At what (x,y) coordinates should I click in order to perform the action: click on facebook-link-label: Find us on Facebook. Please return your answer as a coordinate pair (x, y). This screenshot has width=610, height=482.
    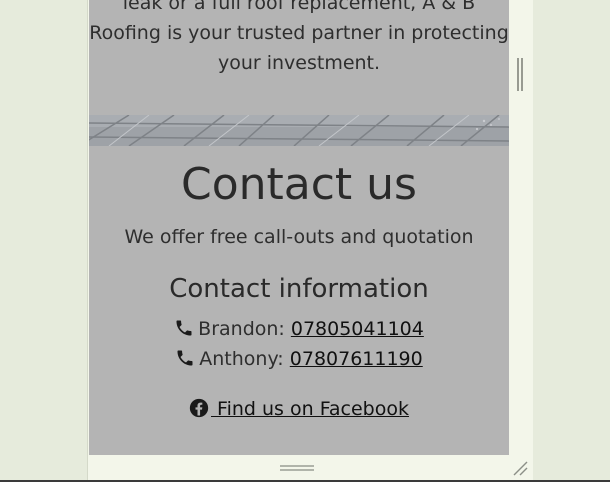
    Looking at the image, I should click on (310, 409).